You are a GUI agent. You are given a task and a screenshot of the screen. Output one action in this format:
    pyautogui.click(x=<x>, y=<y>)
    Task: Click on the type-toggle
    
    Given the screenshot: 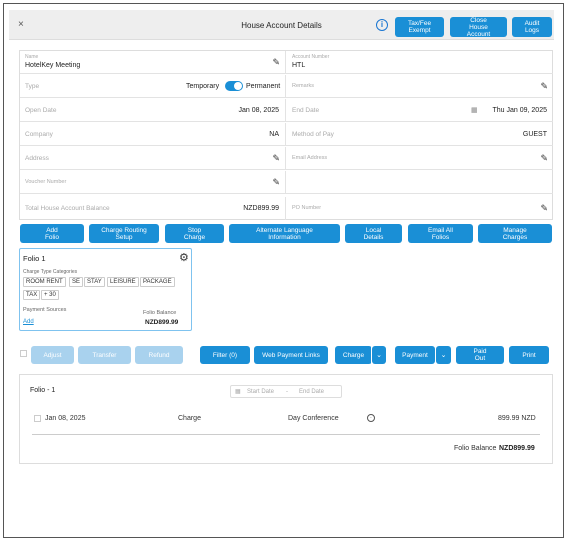 What is the action you would take?
    pyautogui.click(x=234, y=86)
    